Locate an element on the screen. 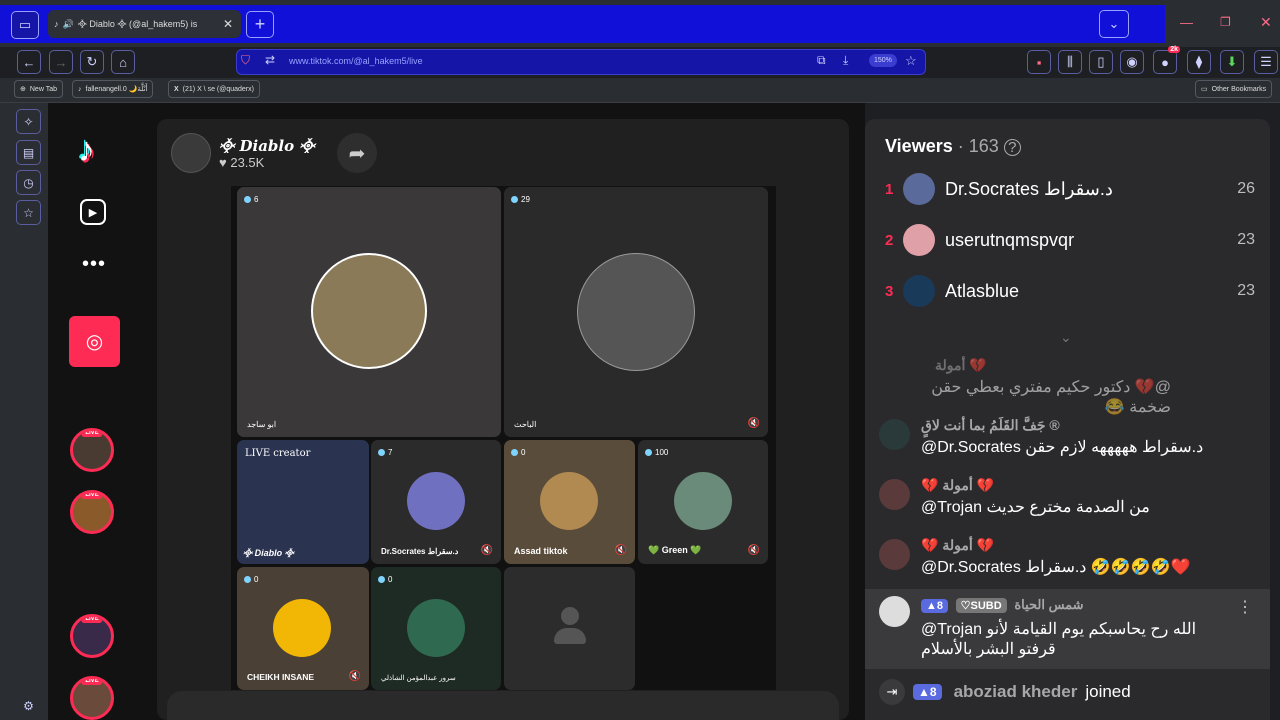  back-icon: ← is located at coordinates (29, 62).